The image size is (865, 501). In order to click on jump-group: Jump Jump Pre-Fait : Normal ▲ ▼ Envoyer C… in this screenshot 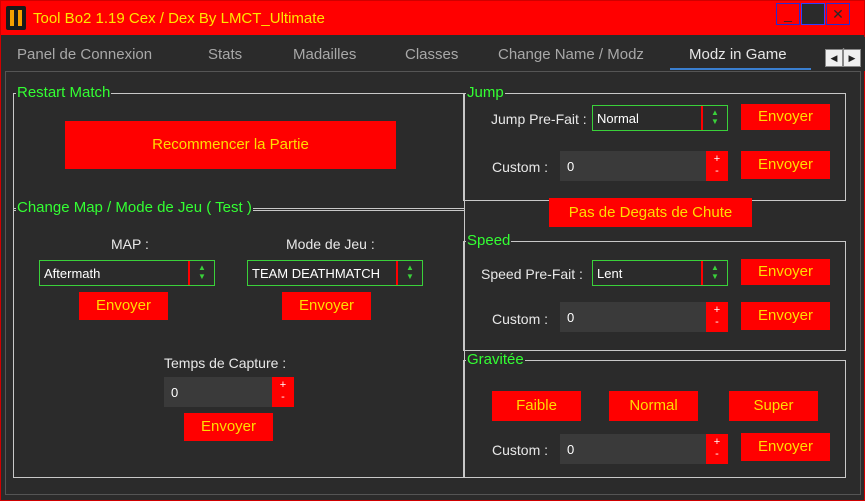, I will do `click(654, 142)`.